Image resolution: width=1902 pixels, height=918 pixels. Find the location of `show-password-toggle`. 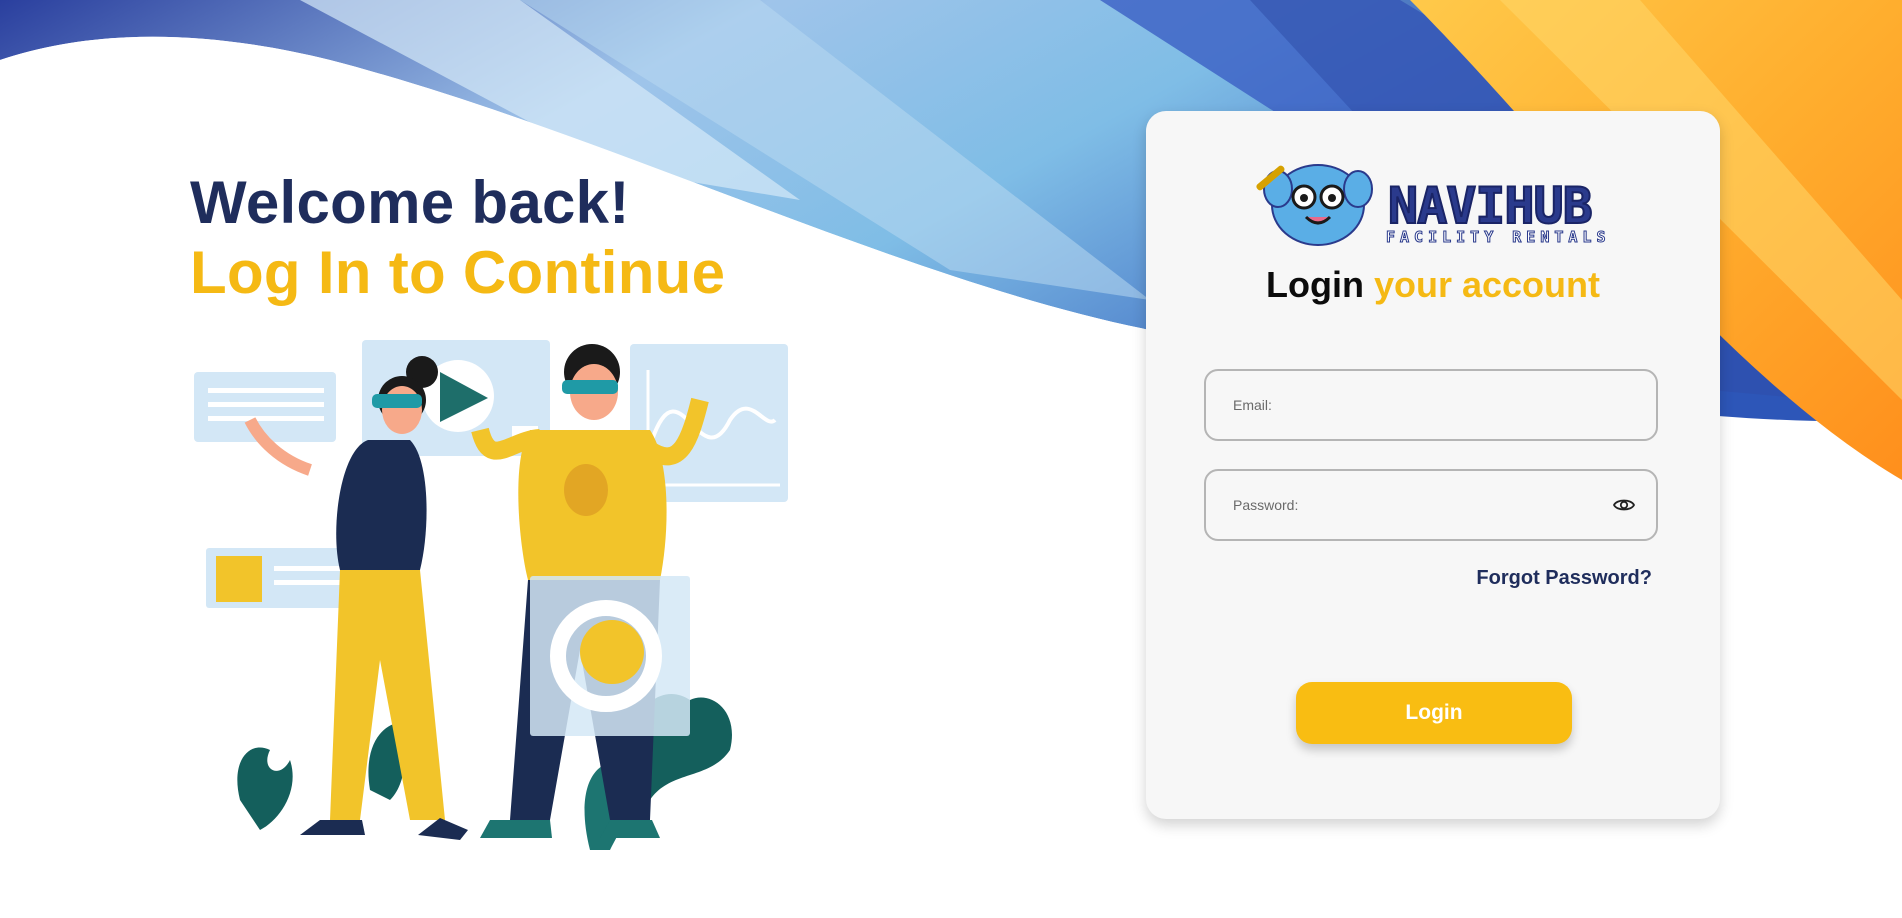

show-password-toggle is located at coordinates (1624, 505).